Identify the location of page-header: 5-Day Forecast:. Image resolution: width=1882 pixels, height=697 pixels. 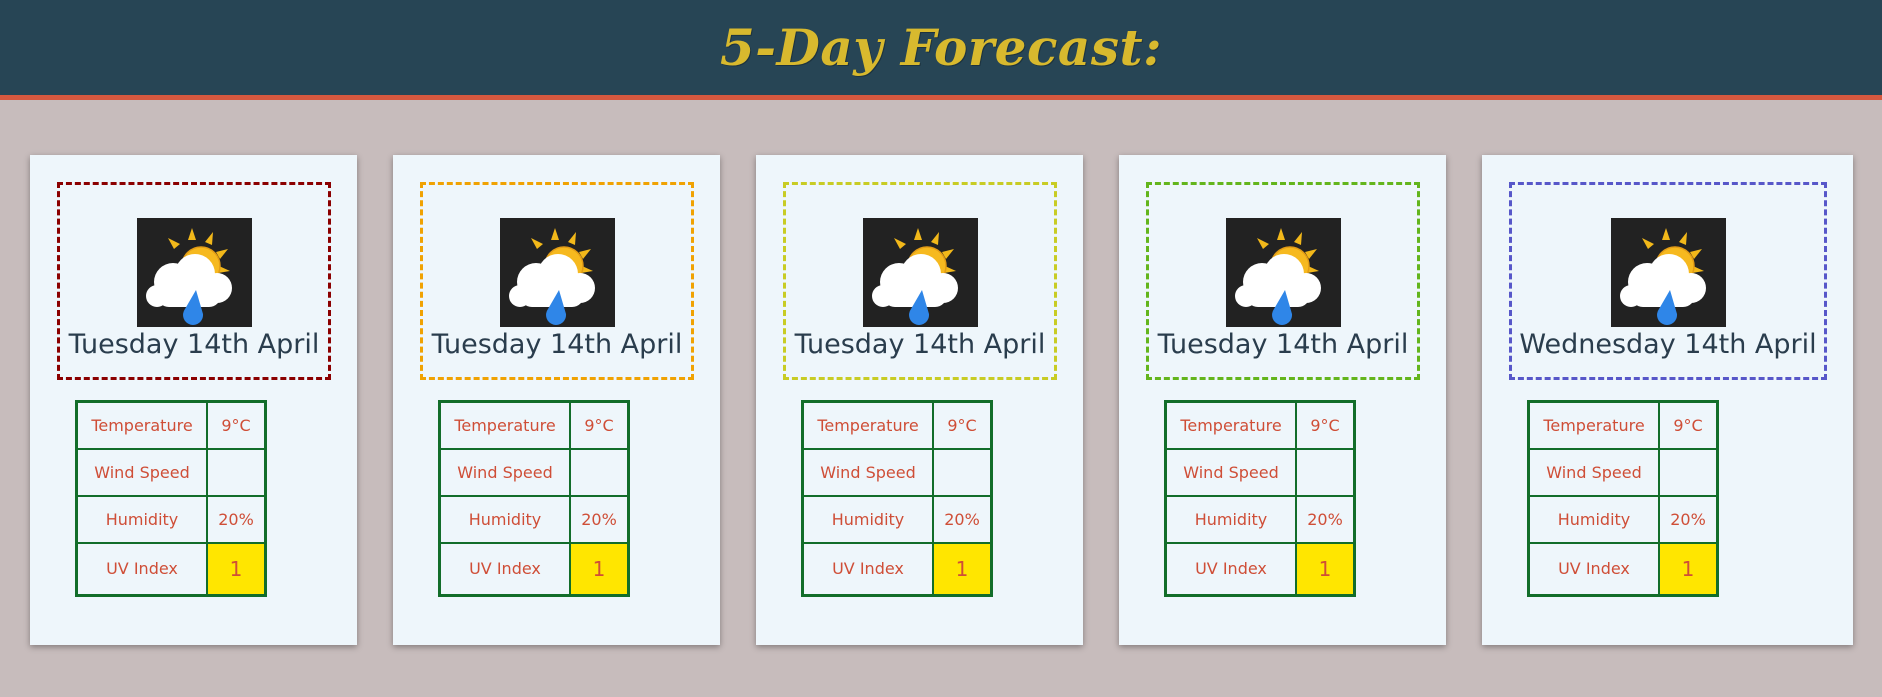
(941, 50).